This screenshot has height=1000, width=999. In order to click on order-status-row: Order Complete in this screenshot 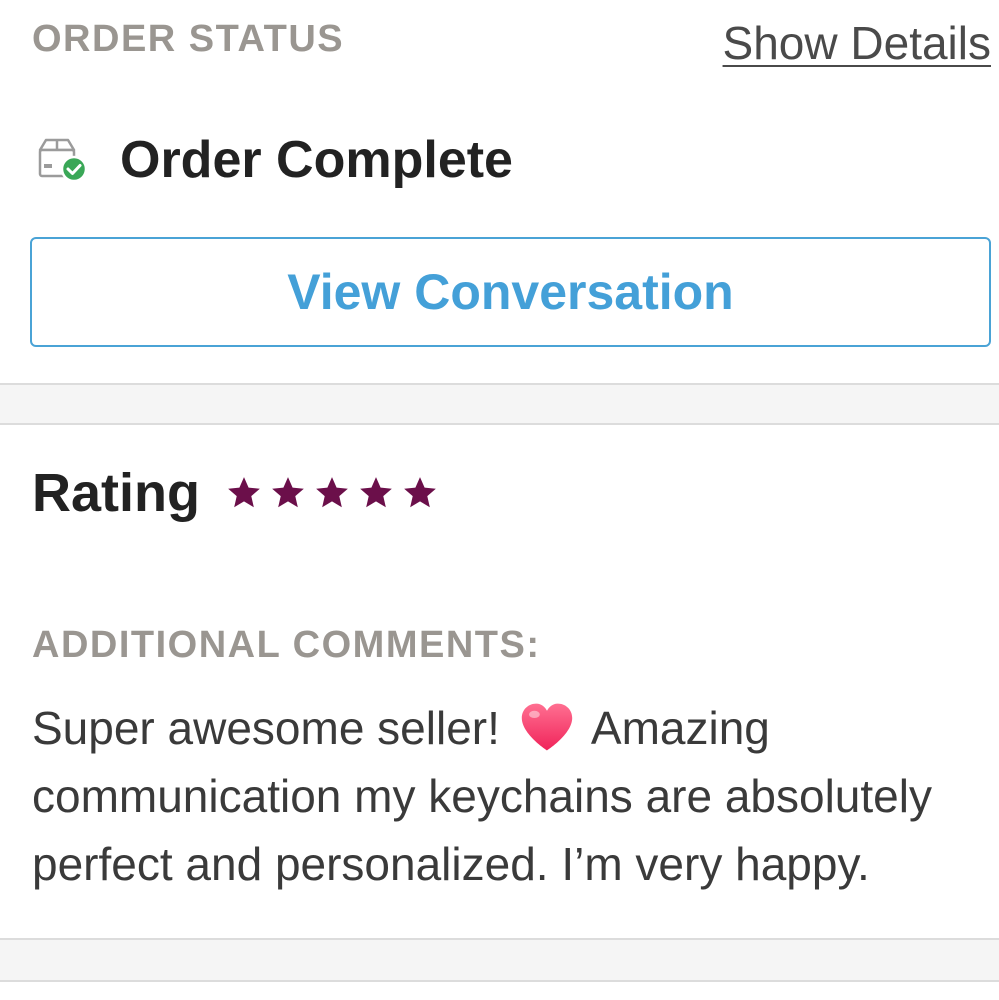, I will do `click(272, 160)`.